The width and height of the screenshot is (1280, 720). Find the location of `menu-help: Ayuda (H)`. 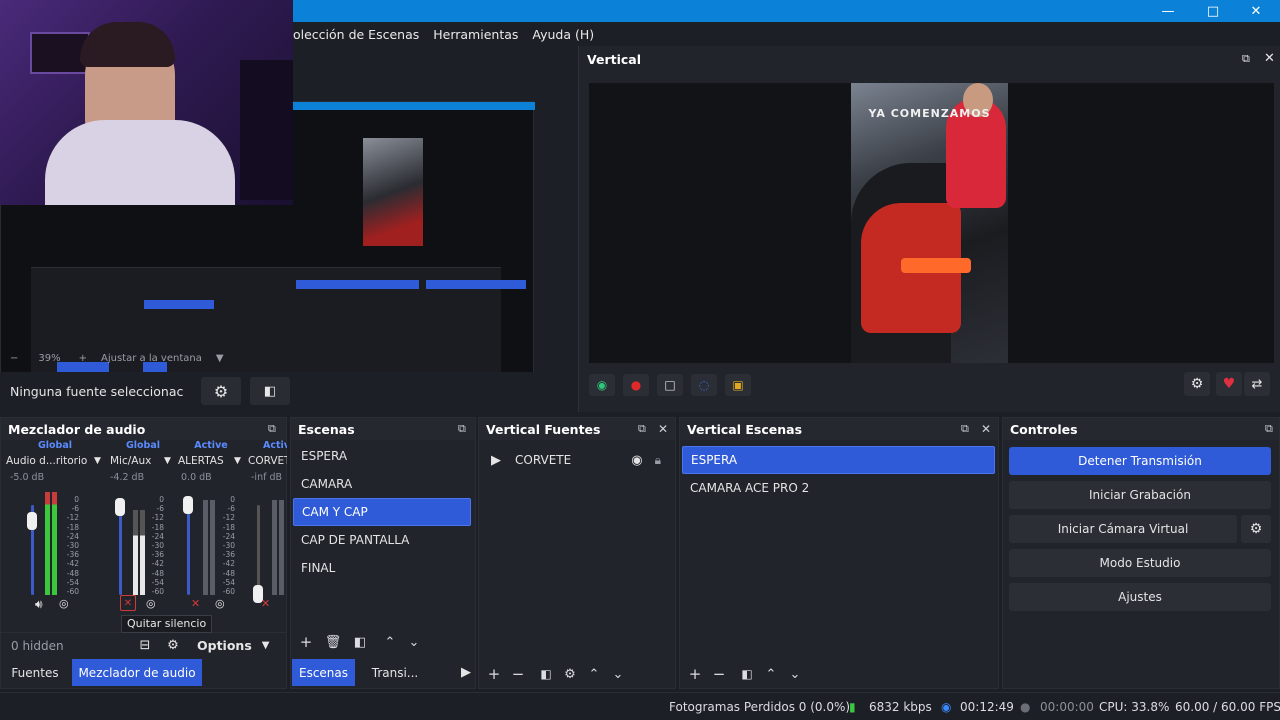

menu-help: Ayuda (H) is located at coordinates (563, 34).